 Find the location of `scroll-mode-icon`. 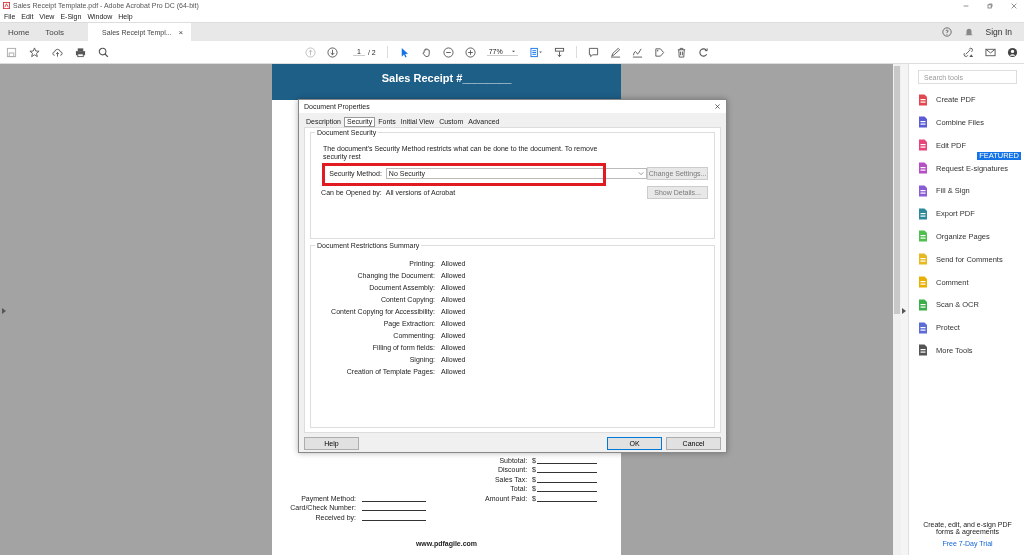

scroll-mode-icon is located at coordinates (559, 52).